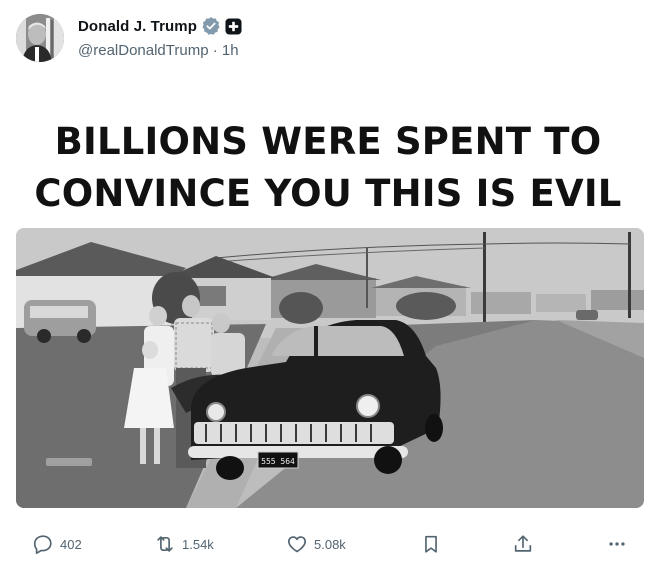  I want to click on like-count: 5.08k, so click(330, 544).